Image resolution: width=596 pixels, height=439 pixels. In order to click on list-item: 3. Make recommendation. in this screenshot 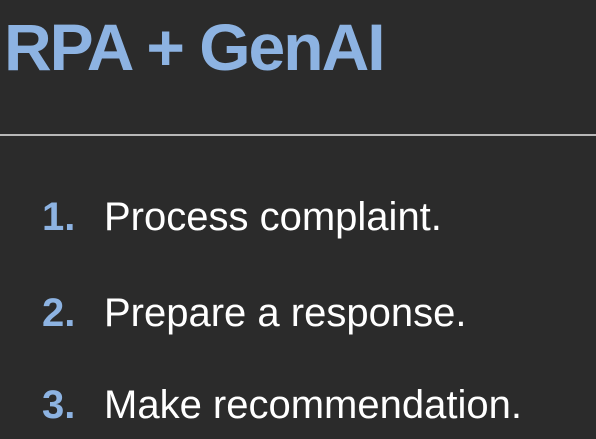, I will do `click(282, 405)`.